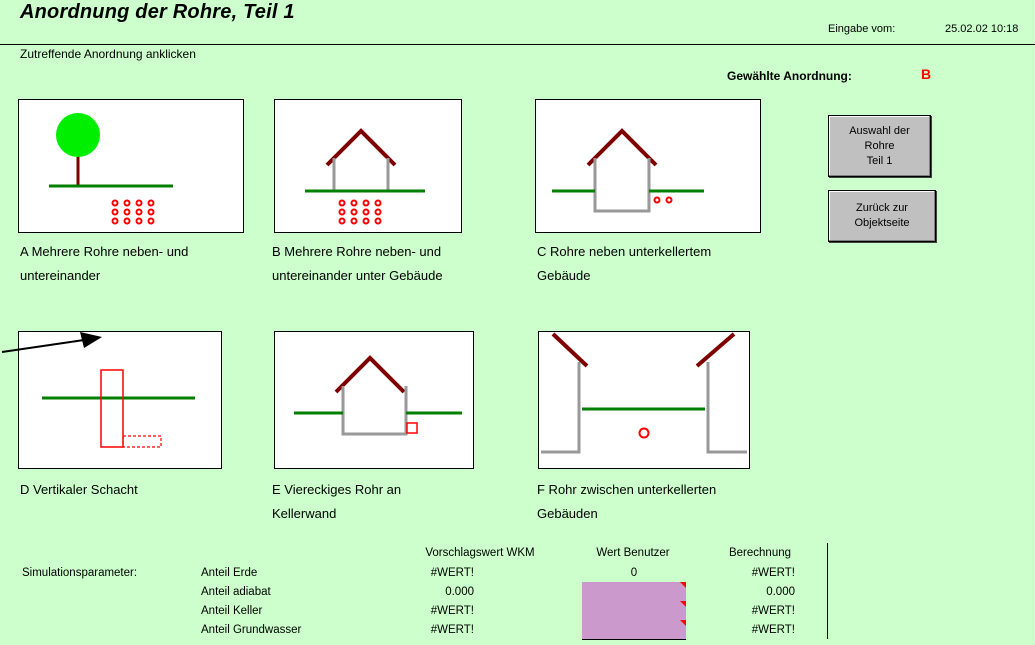 The image size is (1035, 645). Describe the element at coordinates (634, 630) in the screenshot. I see `benutzer-grundwasser-input` at that location.